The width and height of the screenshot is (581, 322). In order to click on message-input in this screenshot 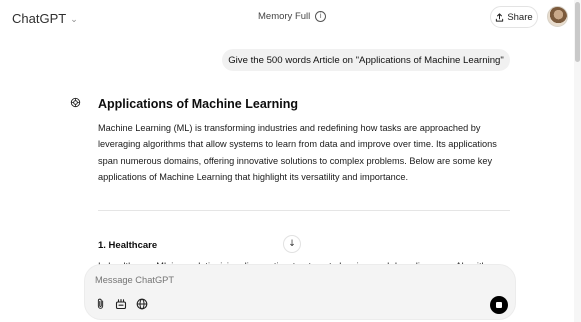, I will do `click(295, 280)`.